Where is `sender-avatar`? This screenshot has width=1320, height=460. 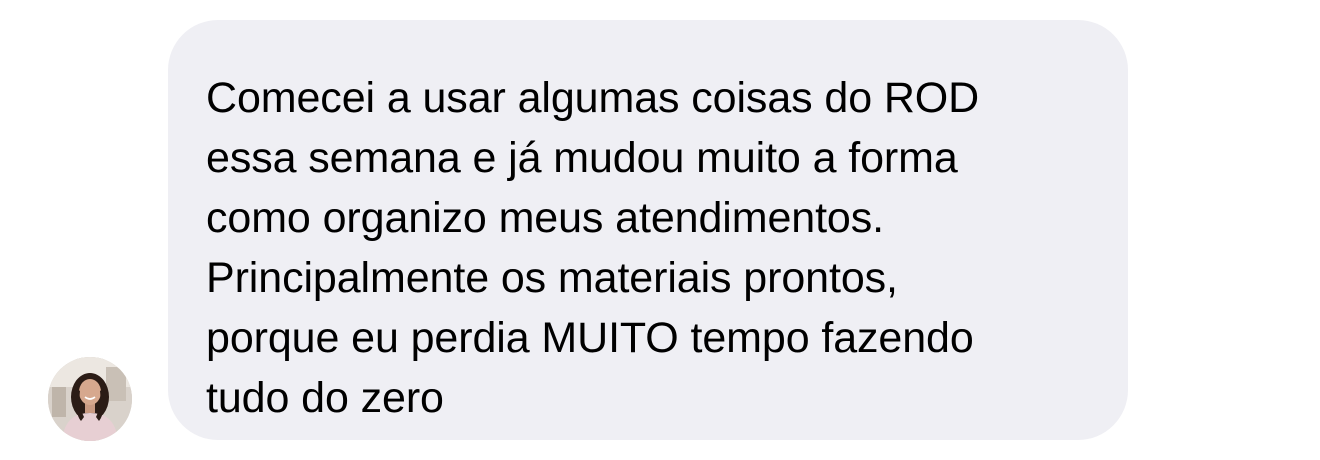 sender-avatar is located at coordinates (90, 399).